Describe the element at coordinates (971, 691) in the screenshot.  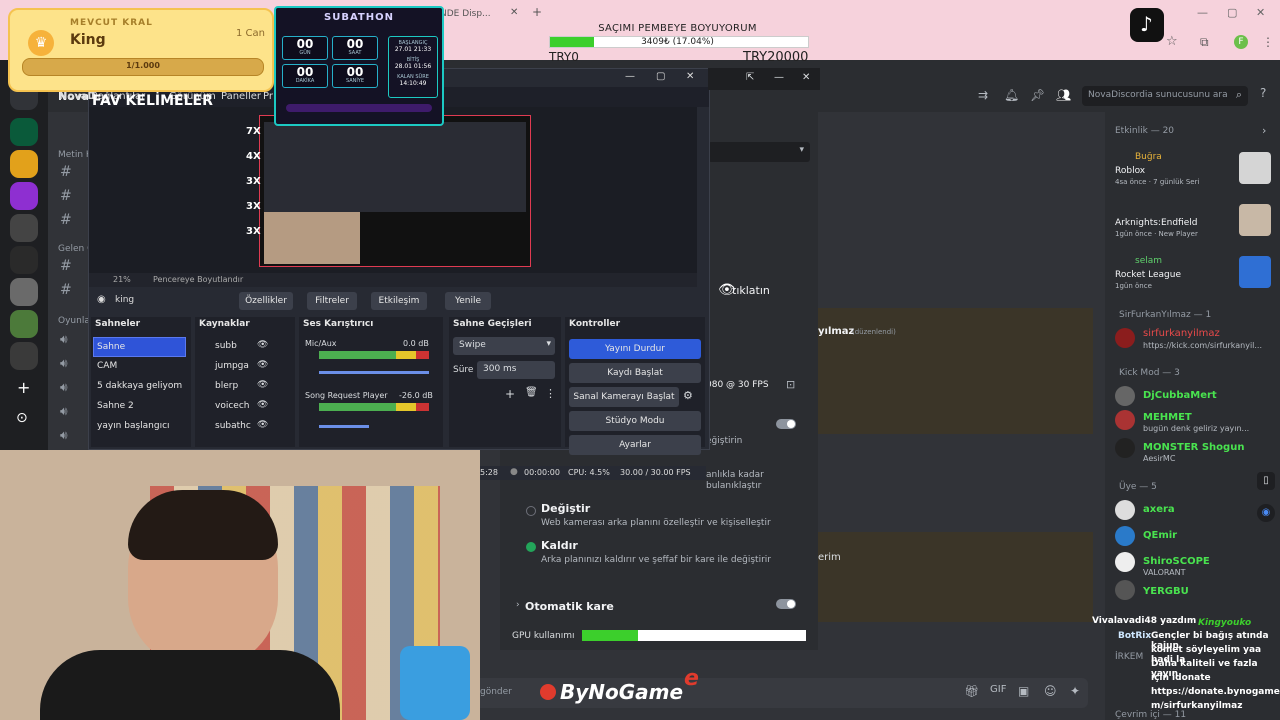
I see `gift-icon: 🎁︎` at that location.